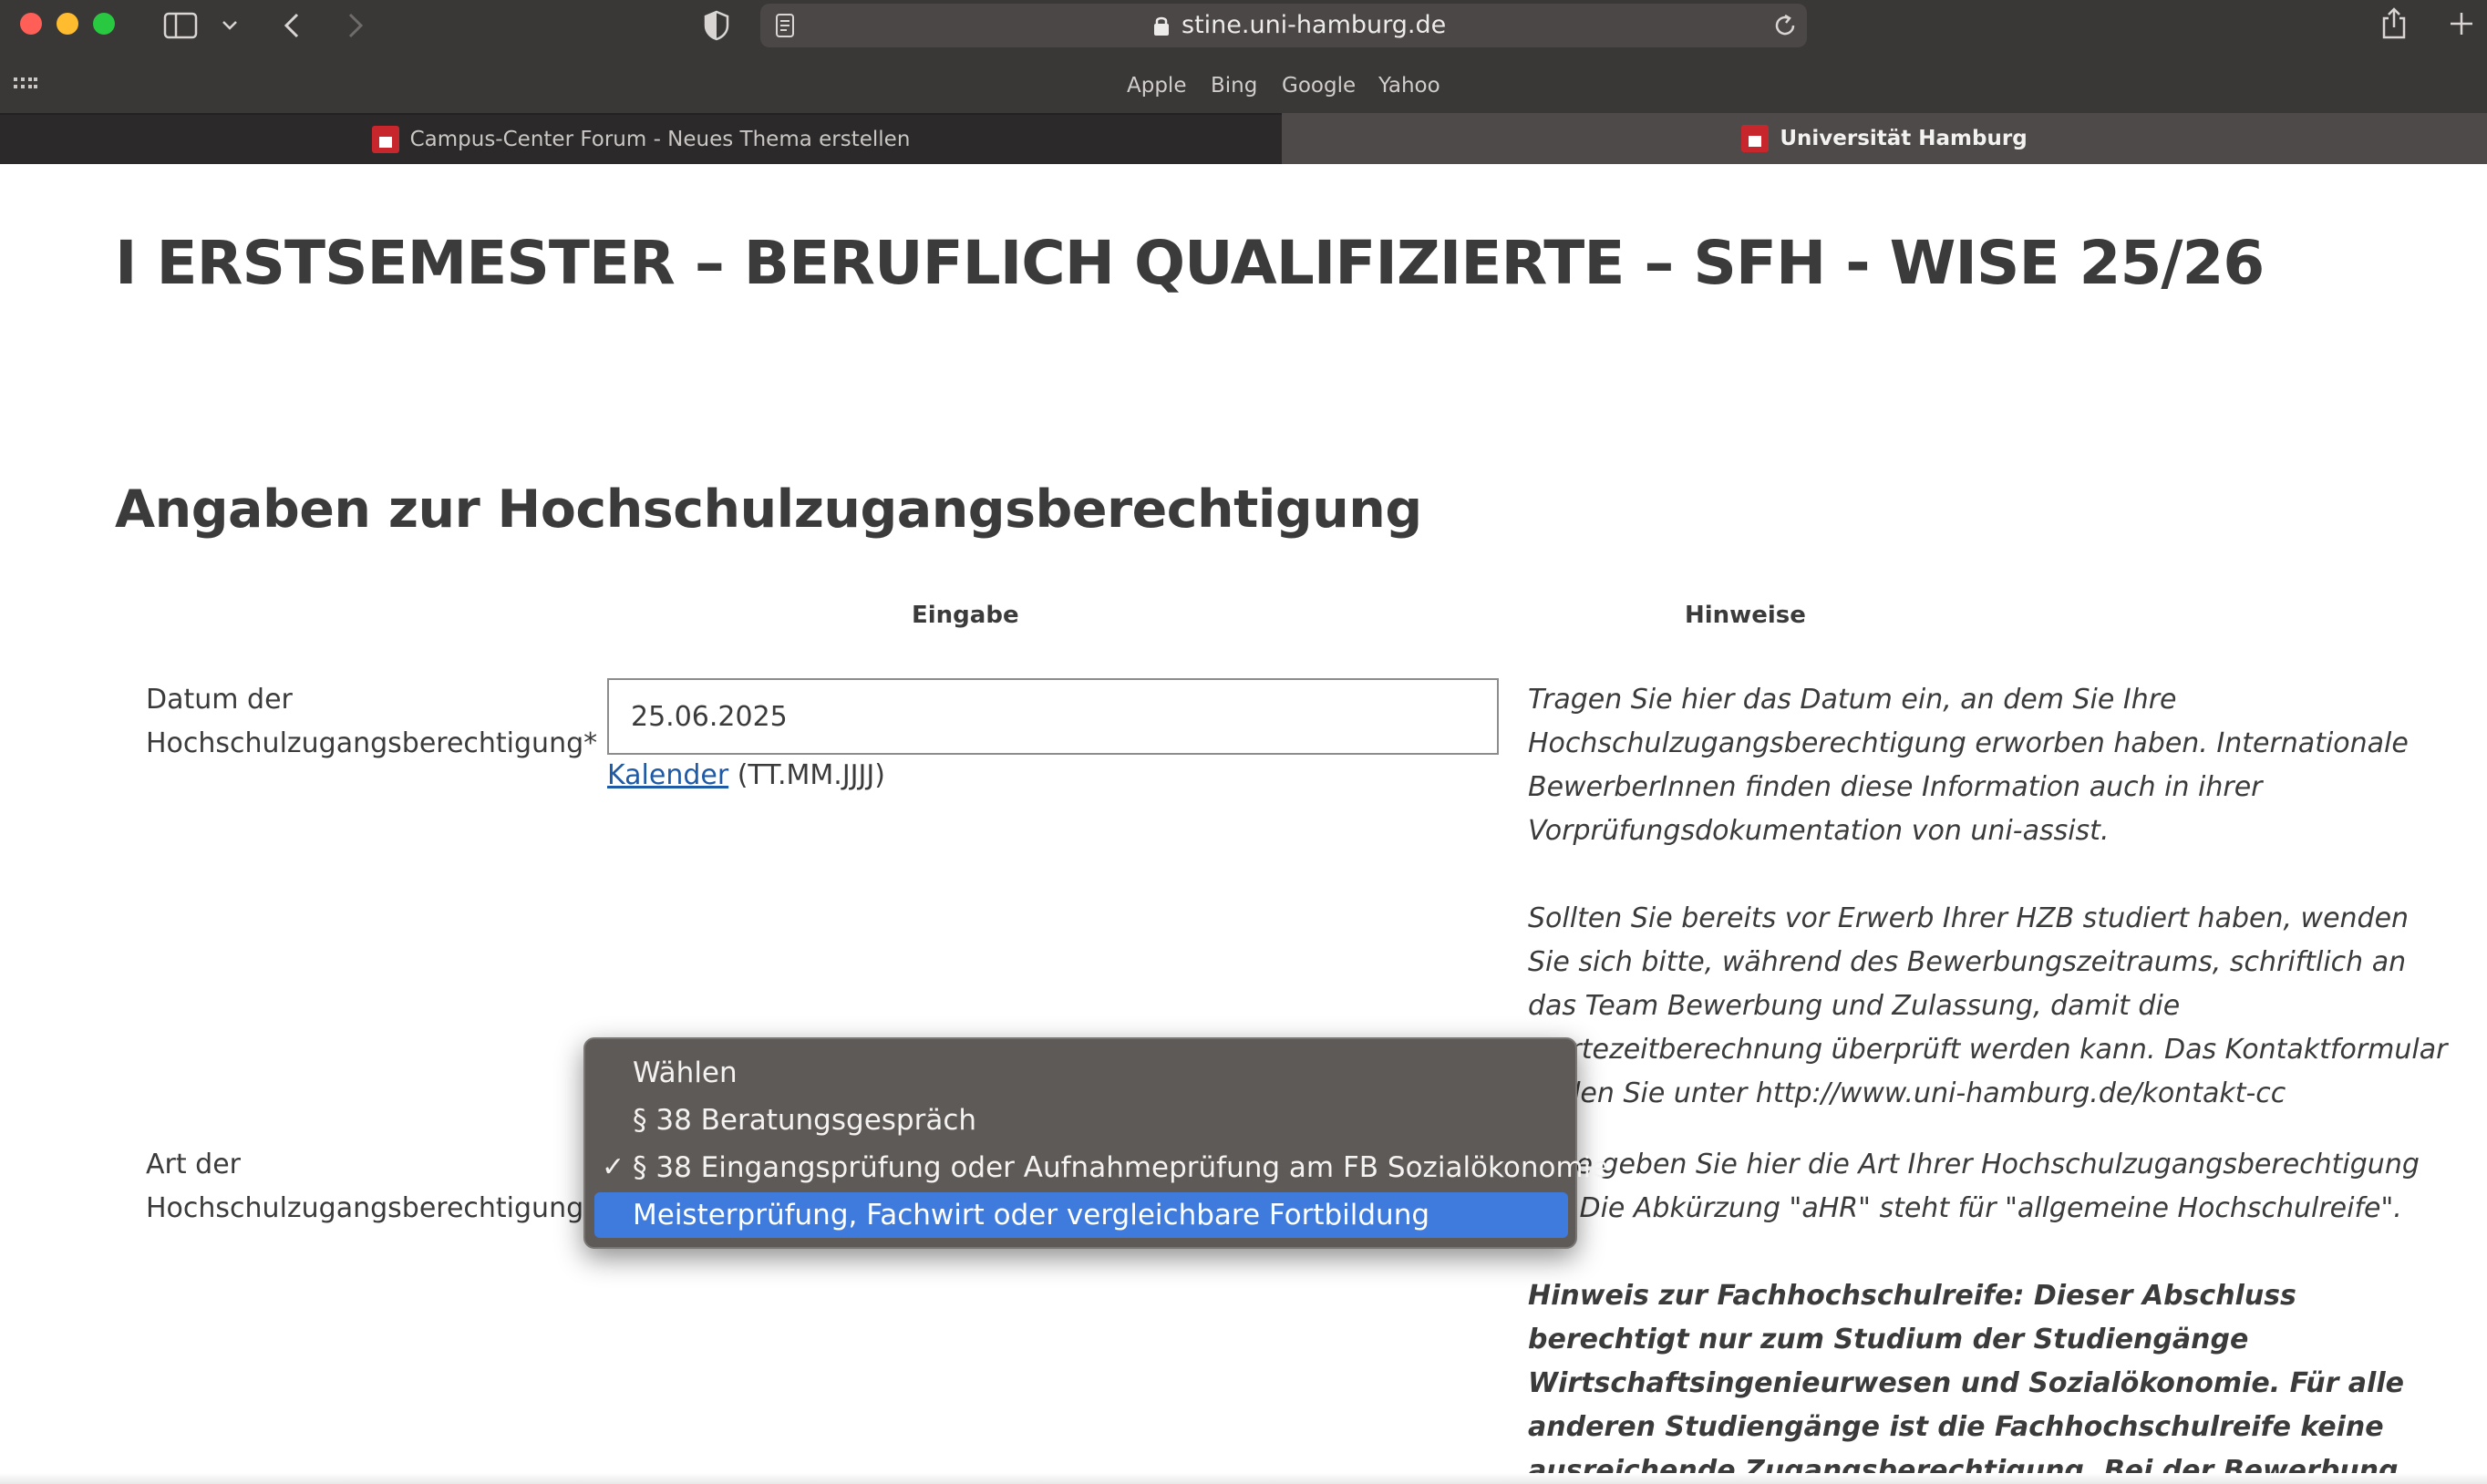 This screenshot has height=1484, width=2487. I want to click on tab-universitaet-hamburg: Universität Hamburg, so click(1884, 138).